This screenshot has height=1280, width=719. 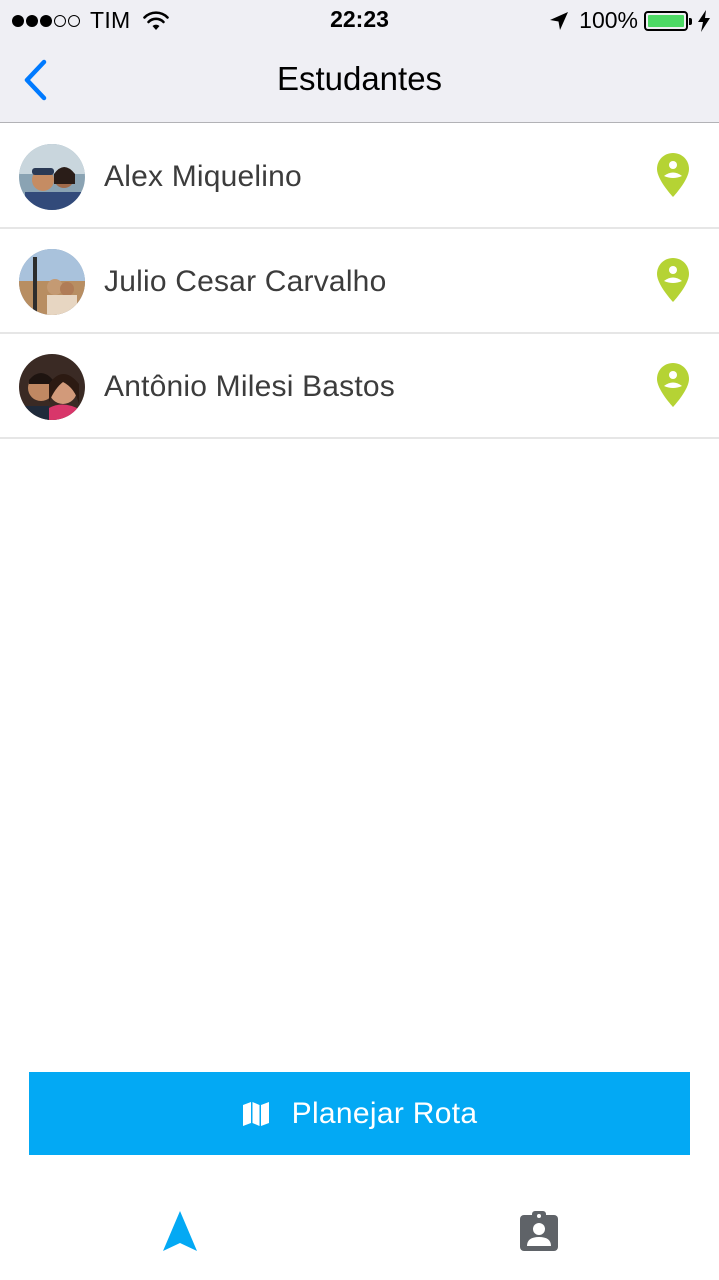 I want to click on assignment-ind-icon, so click(x=539, y=1231).